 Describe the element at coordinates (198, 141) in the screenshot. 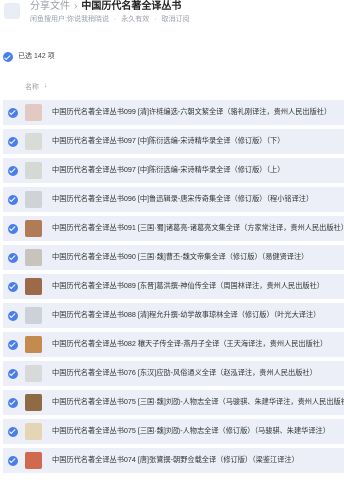

I see `file-name: 中国历代名著全译丛书097 [中]陈衍选编-宋诗精华录全译（修订版）（下）` at that location.